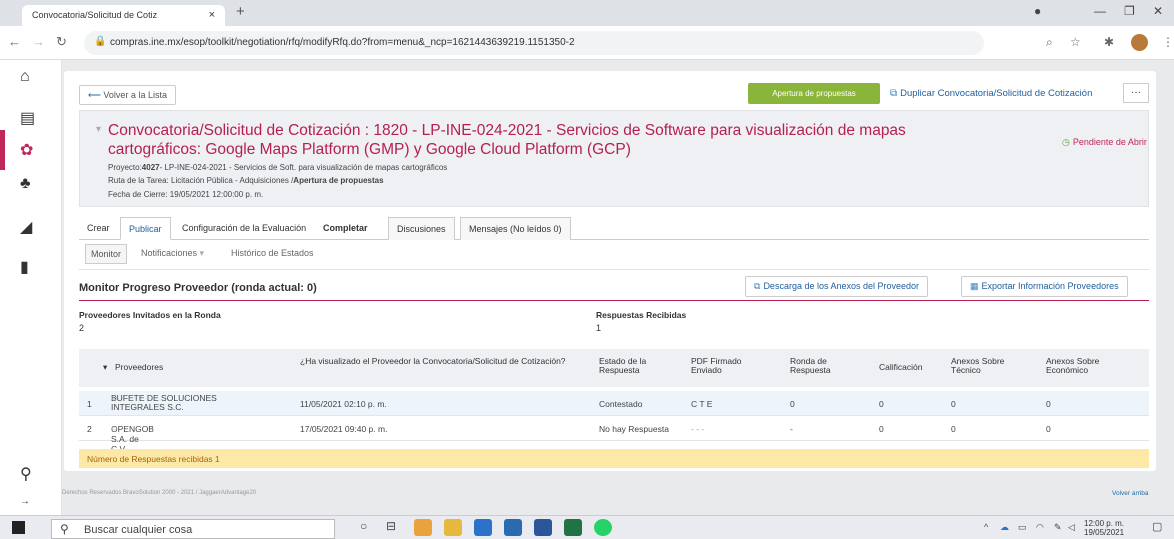  I want to click on col-pdf: PDF Firmado Enviado, so click(716, 365).